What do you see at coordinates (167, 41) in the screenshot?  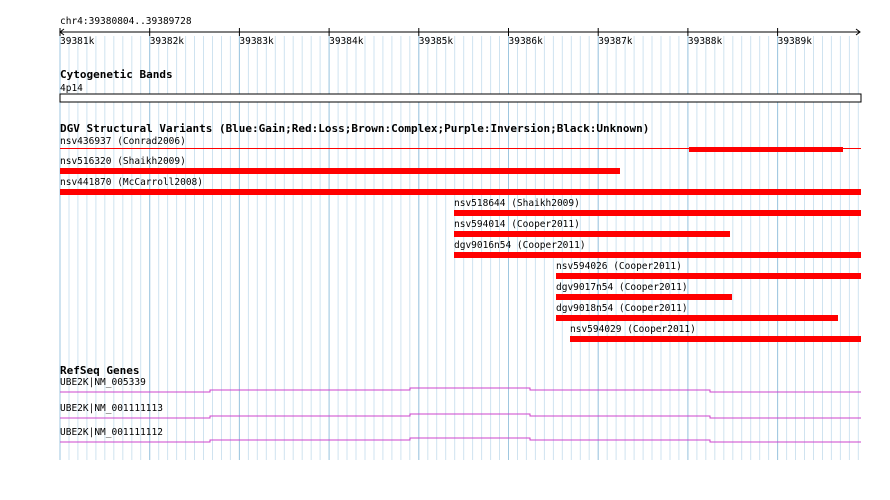 I see `ruler-tick-label: 39382k` at bounding box center [167, 41].